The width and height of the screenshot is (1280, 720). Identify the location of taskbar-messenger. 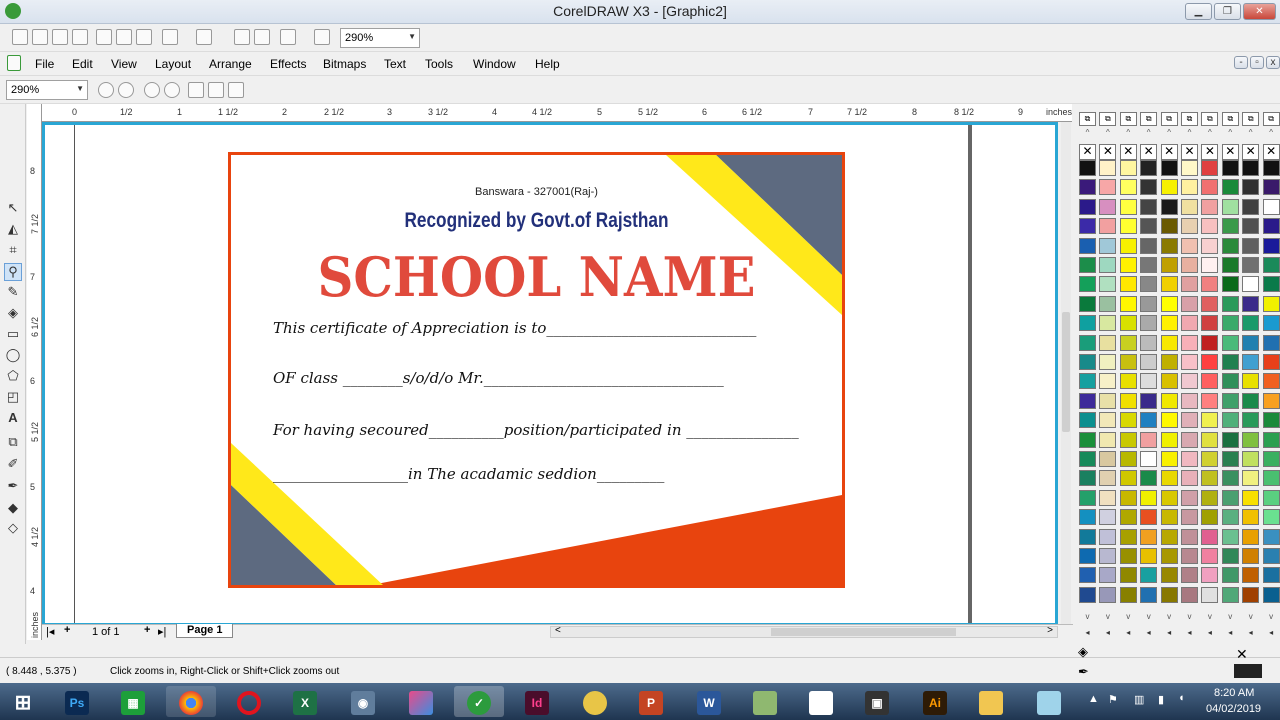
(595, 701).